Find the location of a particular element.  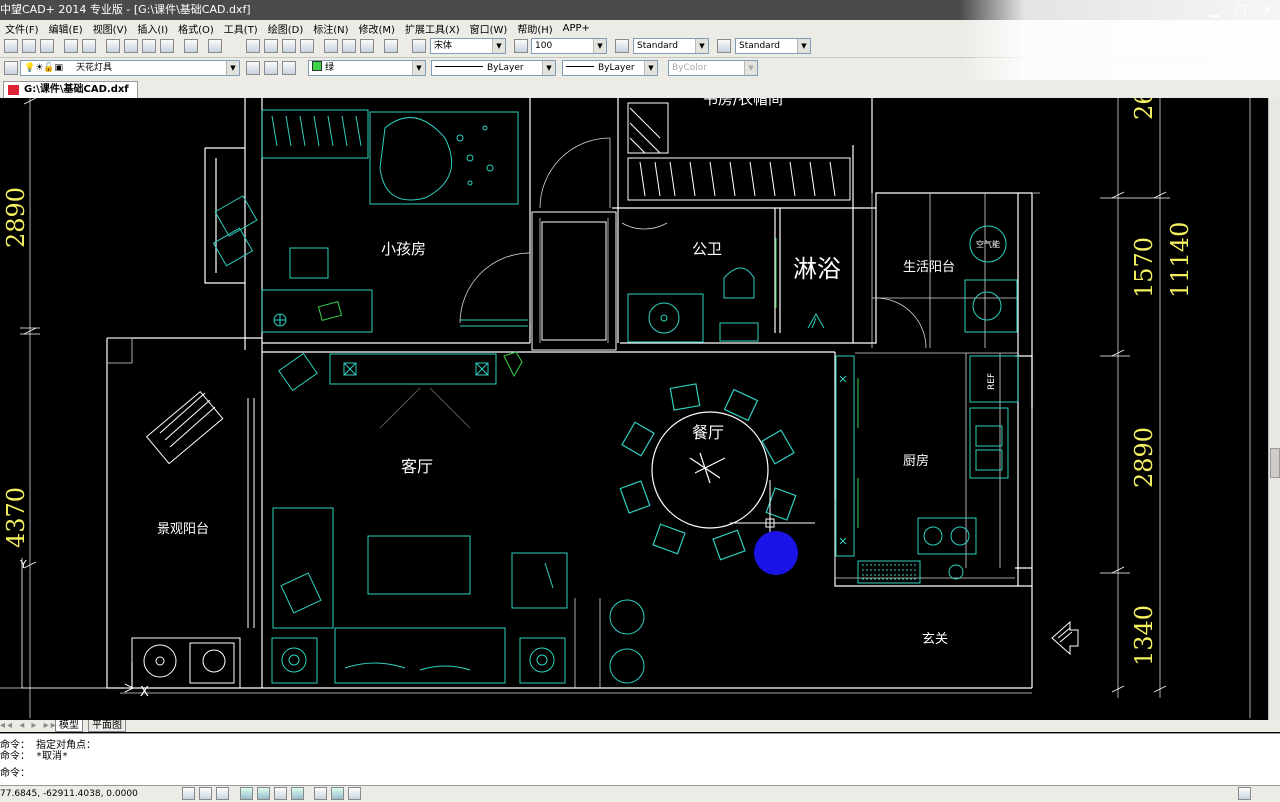

text-style-manager-icon is located at coordinates (622, 46).